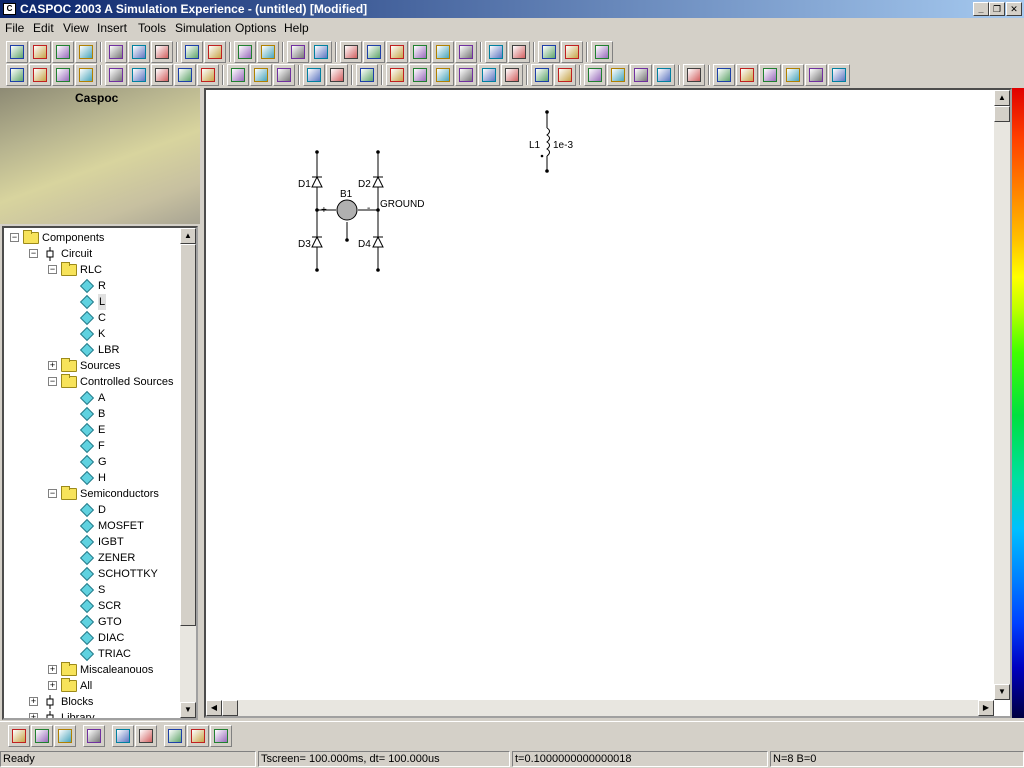 The width and height of the screenshot is (1024, 768). What do you see at coordinates (255, 28) in the screenshot?
I see `menu-options: Options` at bounding box center [255, 28].